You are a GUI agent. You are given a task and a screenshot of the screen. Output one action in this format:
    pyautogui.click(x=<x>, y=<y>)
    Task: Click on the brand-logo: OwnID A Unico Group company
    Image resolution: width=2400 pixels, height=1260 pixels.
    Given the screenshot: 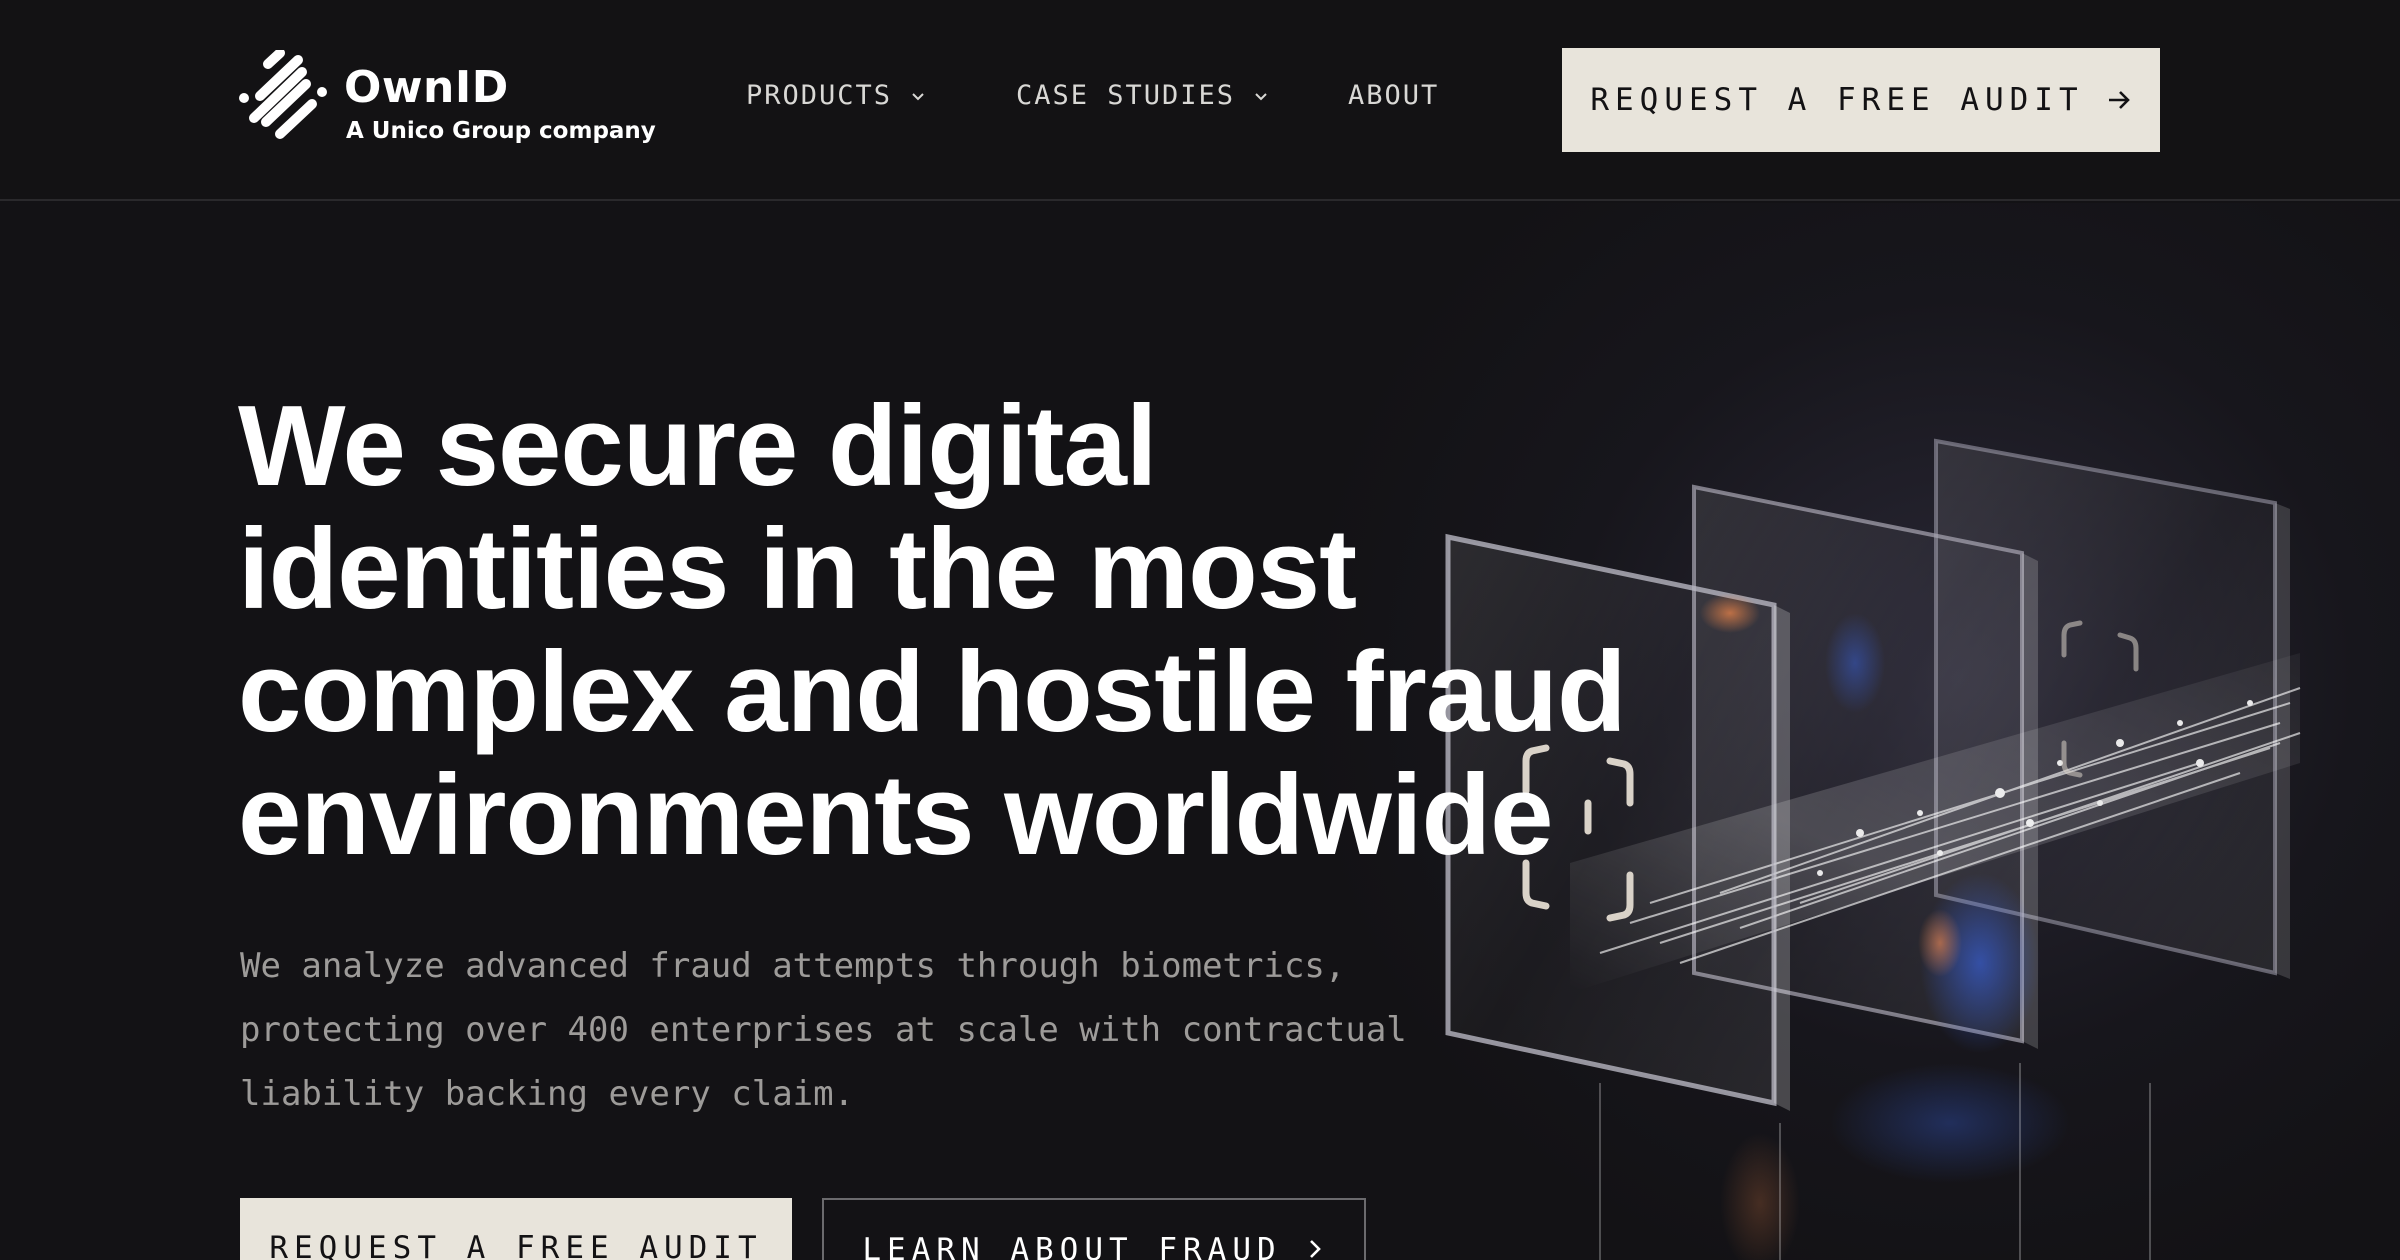 What is the action you would take?
    pyautogui.click(x=447, y=100)
    